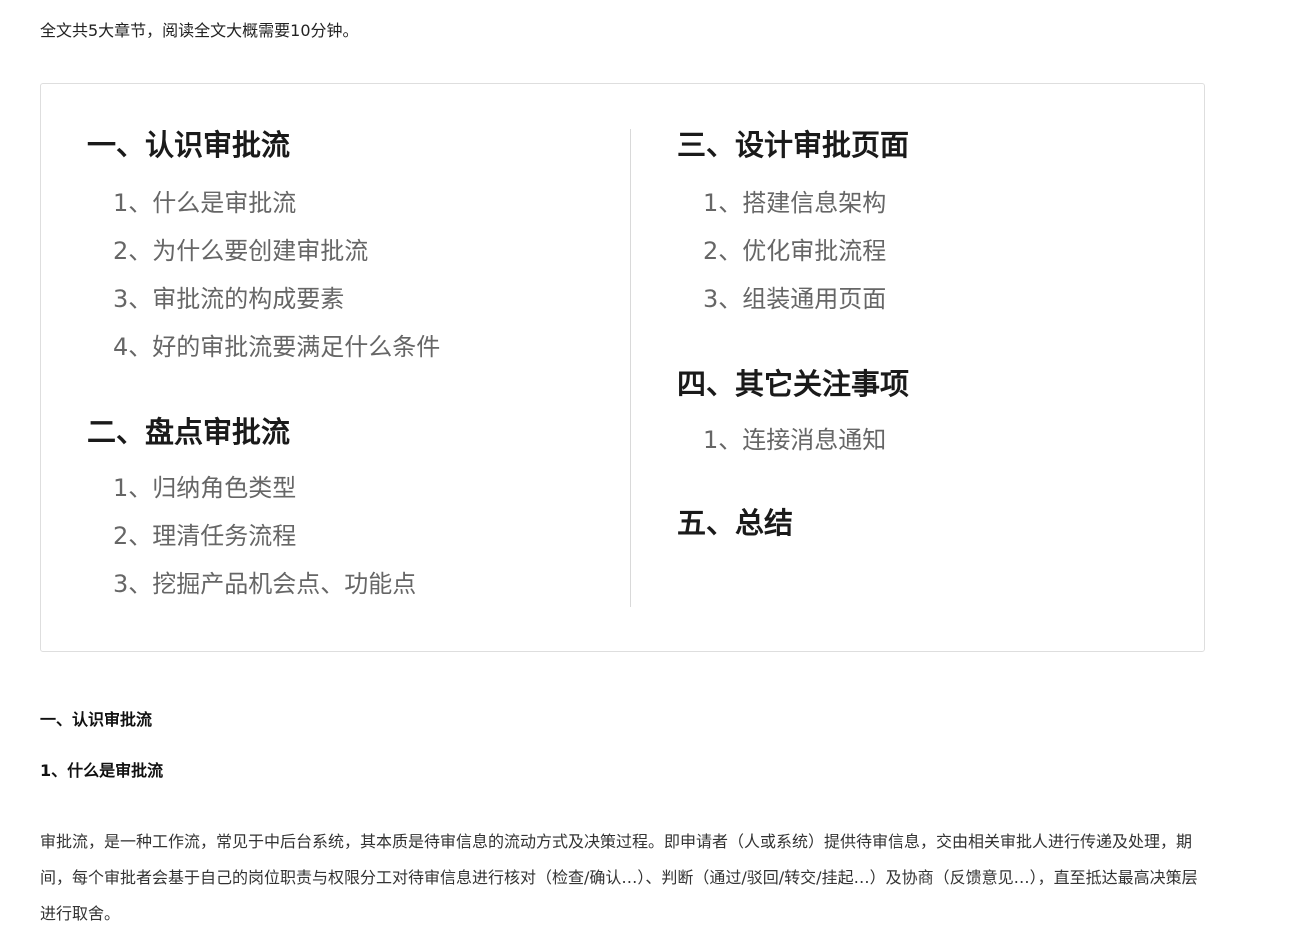 The width and height of the screenshot is (1300, 941). I want to click on toc-item-3-2: 2、优化审批流程, so click(794, 251).